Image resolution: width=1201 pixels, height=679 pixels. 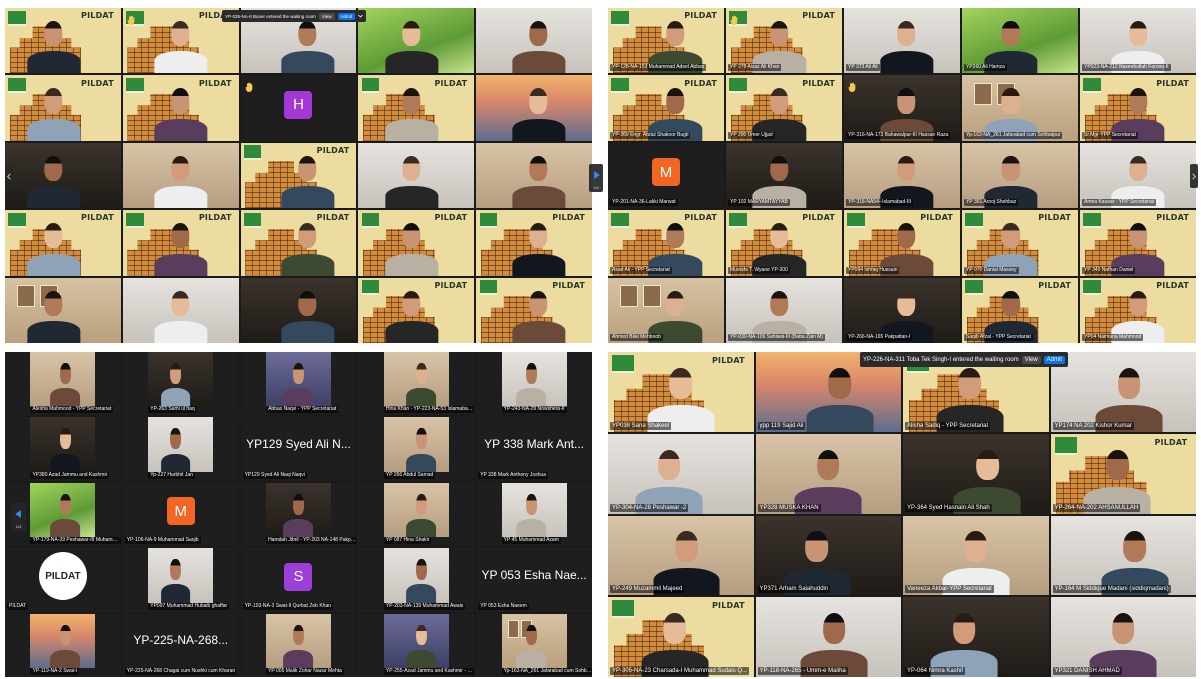 I want to click on participant-tile: PILDAT Mustafa T. Wyane YP-300, so click(x=784, y=243).